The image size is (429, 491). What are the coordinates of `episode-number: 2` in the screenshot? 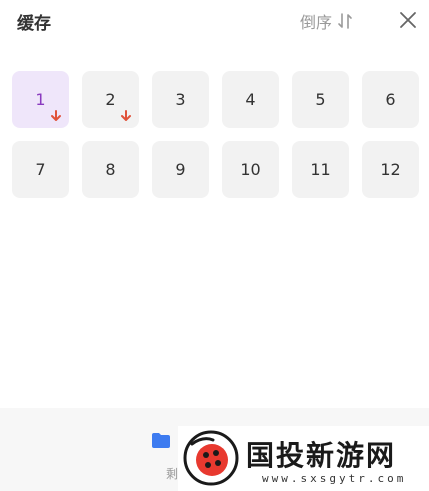 It's located at (110, 99).